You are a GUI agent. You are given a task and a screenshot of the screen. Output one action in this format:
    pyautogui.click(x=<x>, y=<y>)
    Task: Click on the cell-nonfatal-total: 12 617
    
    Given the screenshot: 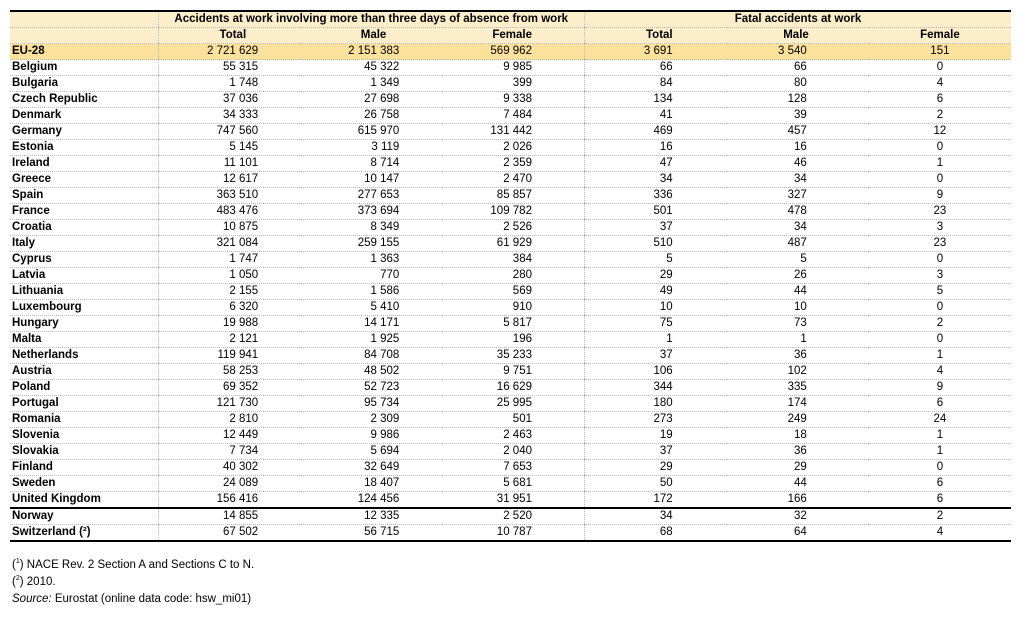 What is the action you would take?
    pyautogui.click(x=229, y=179)
    